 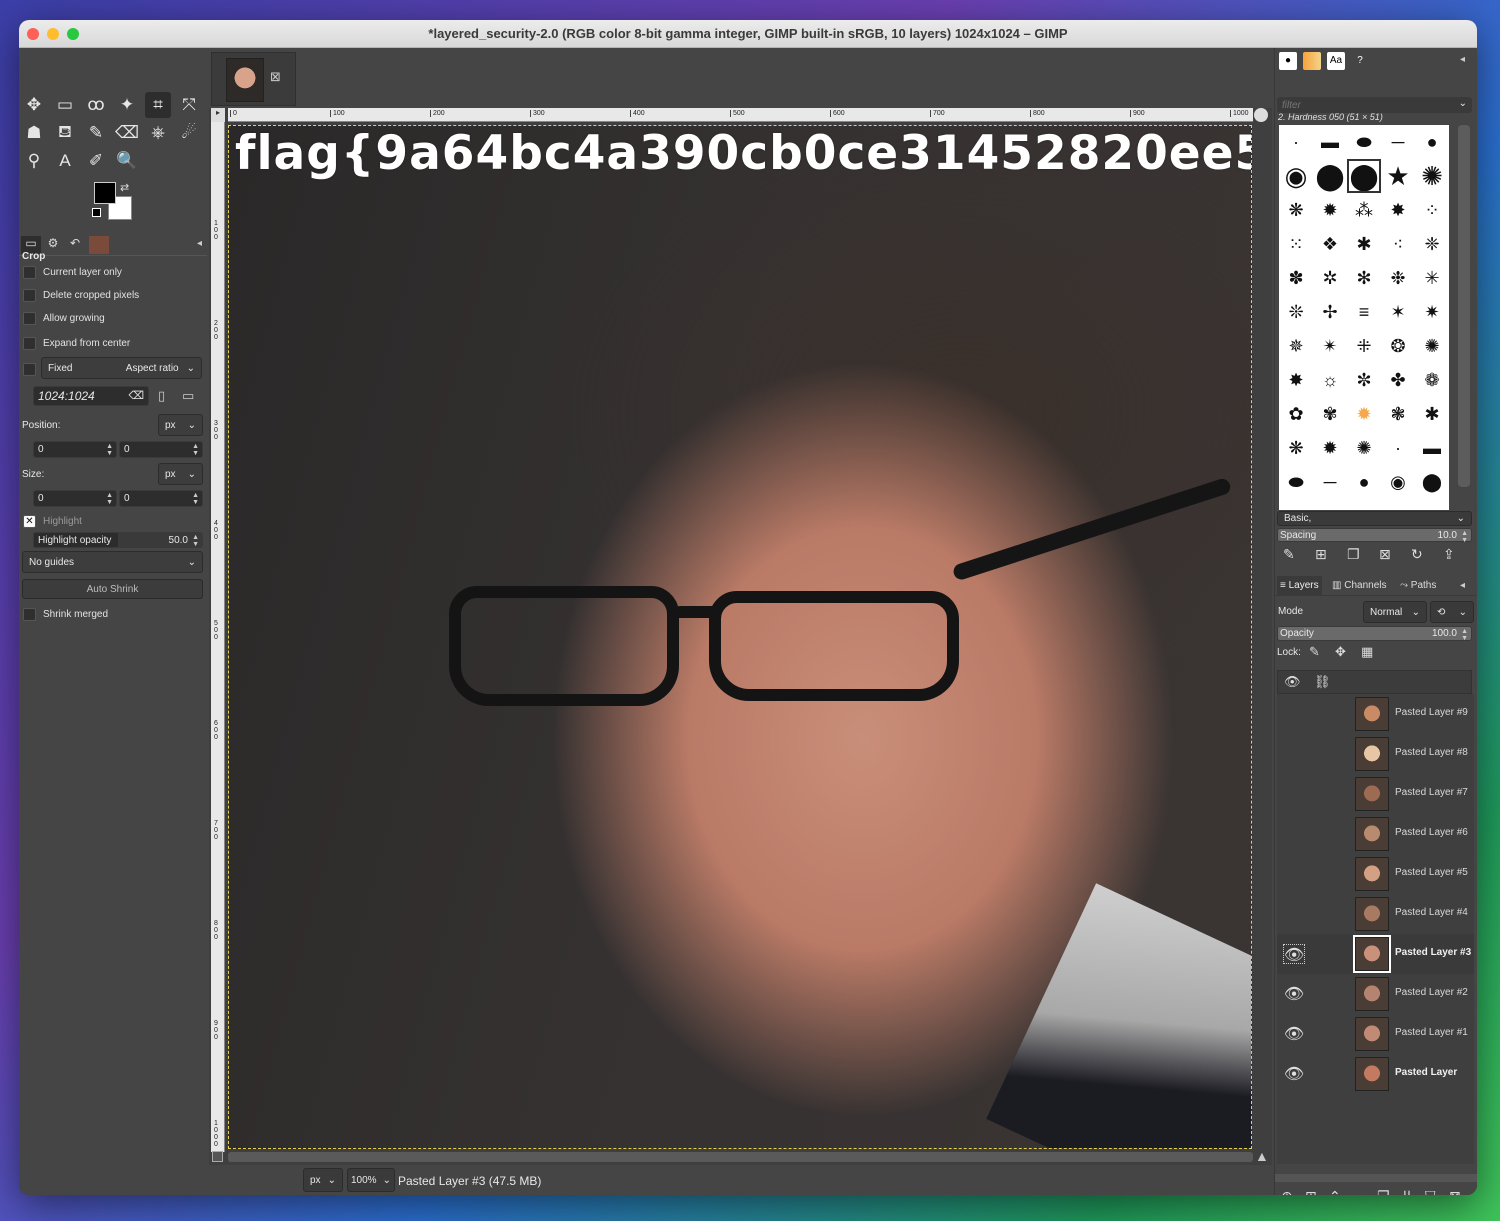 I want to click on new-layer-icon: ⊕, so click(x=1287, y=1191).